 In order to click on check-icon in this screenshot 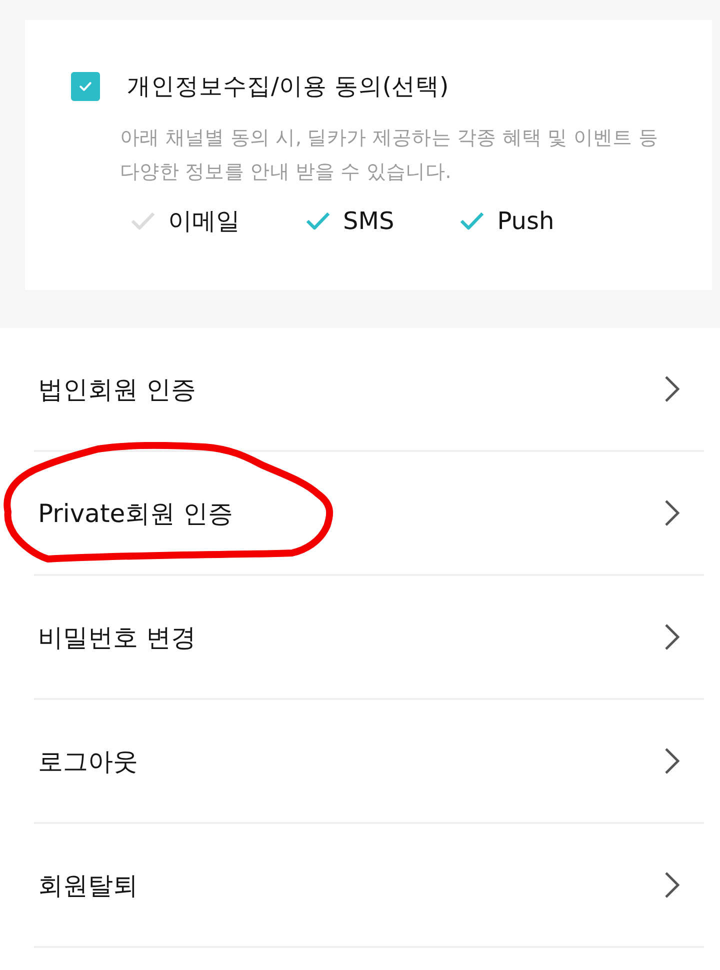, I will do `click(85, 86)`.